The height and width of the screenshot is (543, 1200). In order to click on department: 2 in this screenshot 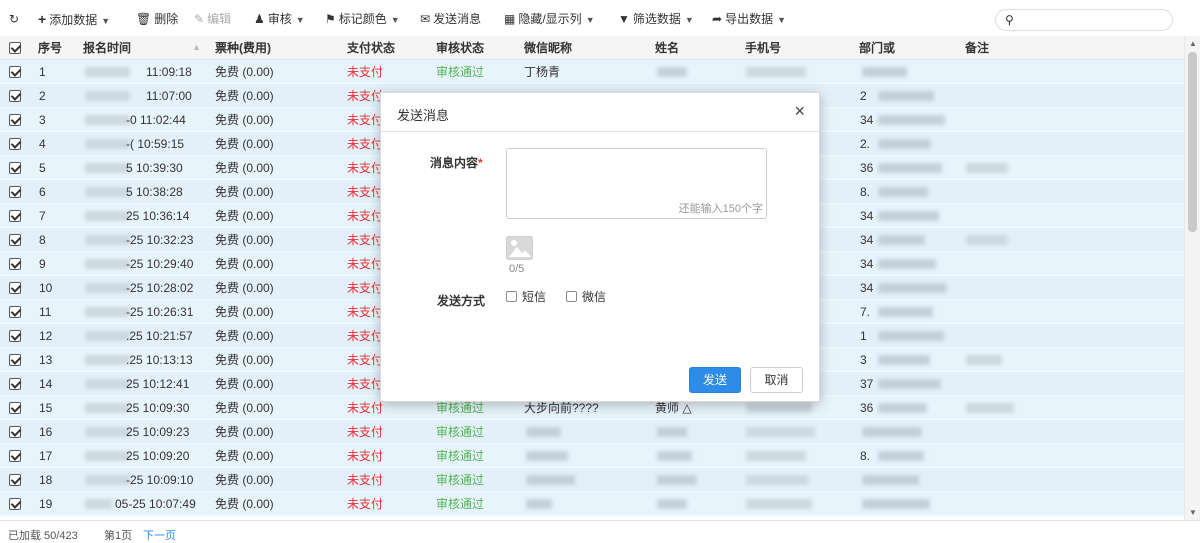, I will do `click(863, 96)`.